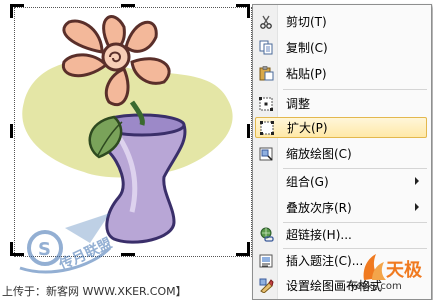 The image size is (433, 300). I want to click on format-canvas-icon, so click(266, 286).